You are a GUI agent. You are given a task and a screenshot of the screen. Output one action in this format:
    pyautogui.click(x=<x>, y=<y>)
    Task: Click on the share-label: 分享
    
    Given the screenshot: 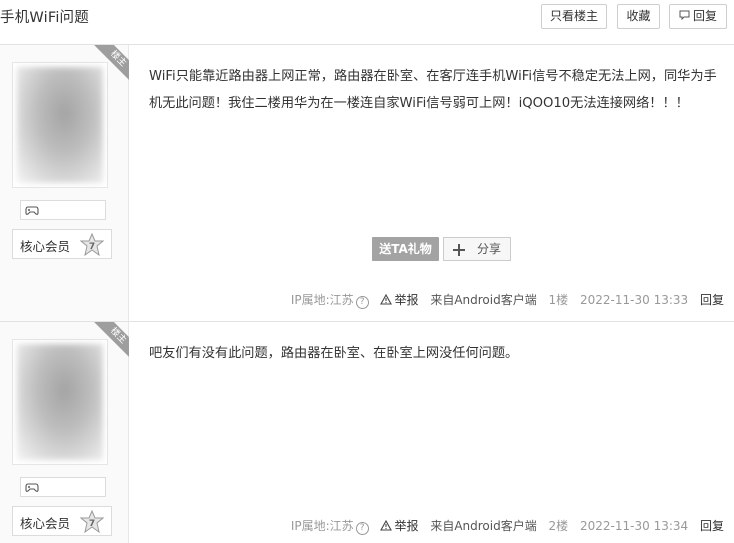 What is the action you would take?
    pyautogui.click(x=489, y=249)
    